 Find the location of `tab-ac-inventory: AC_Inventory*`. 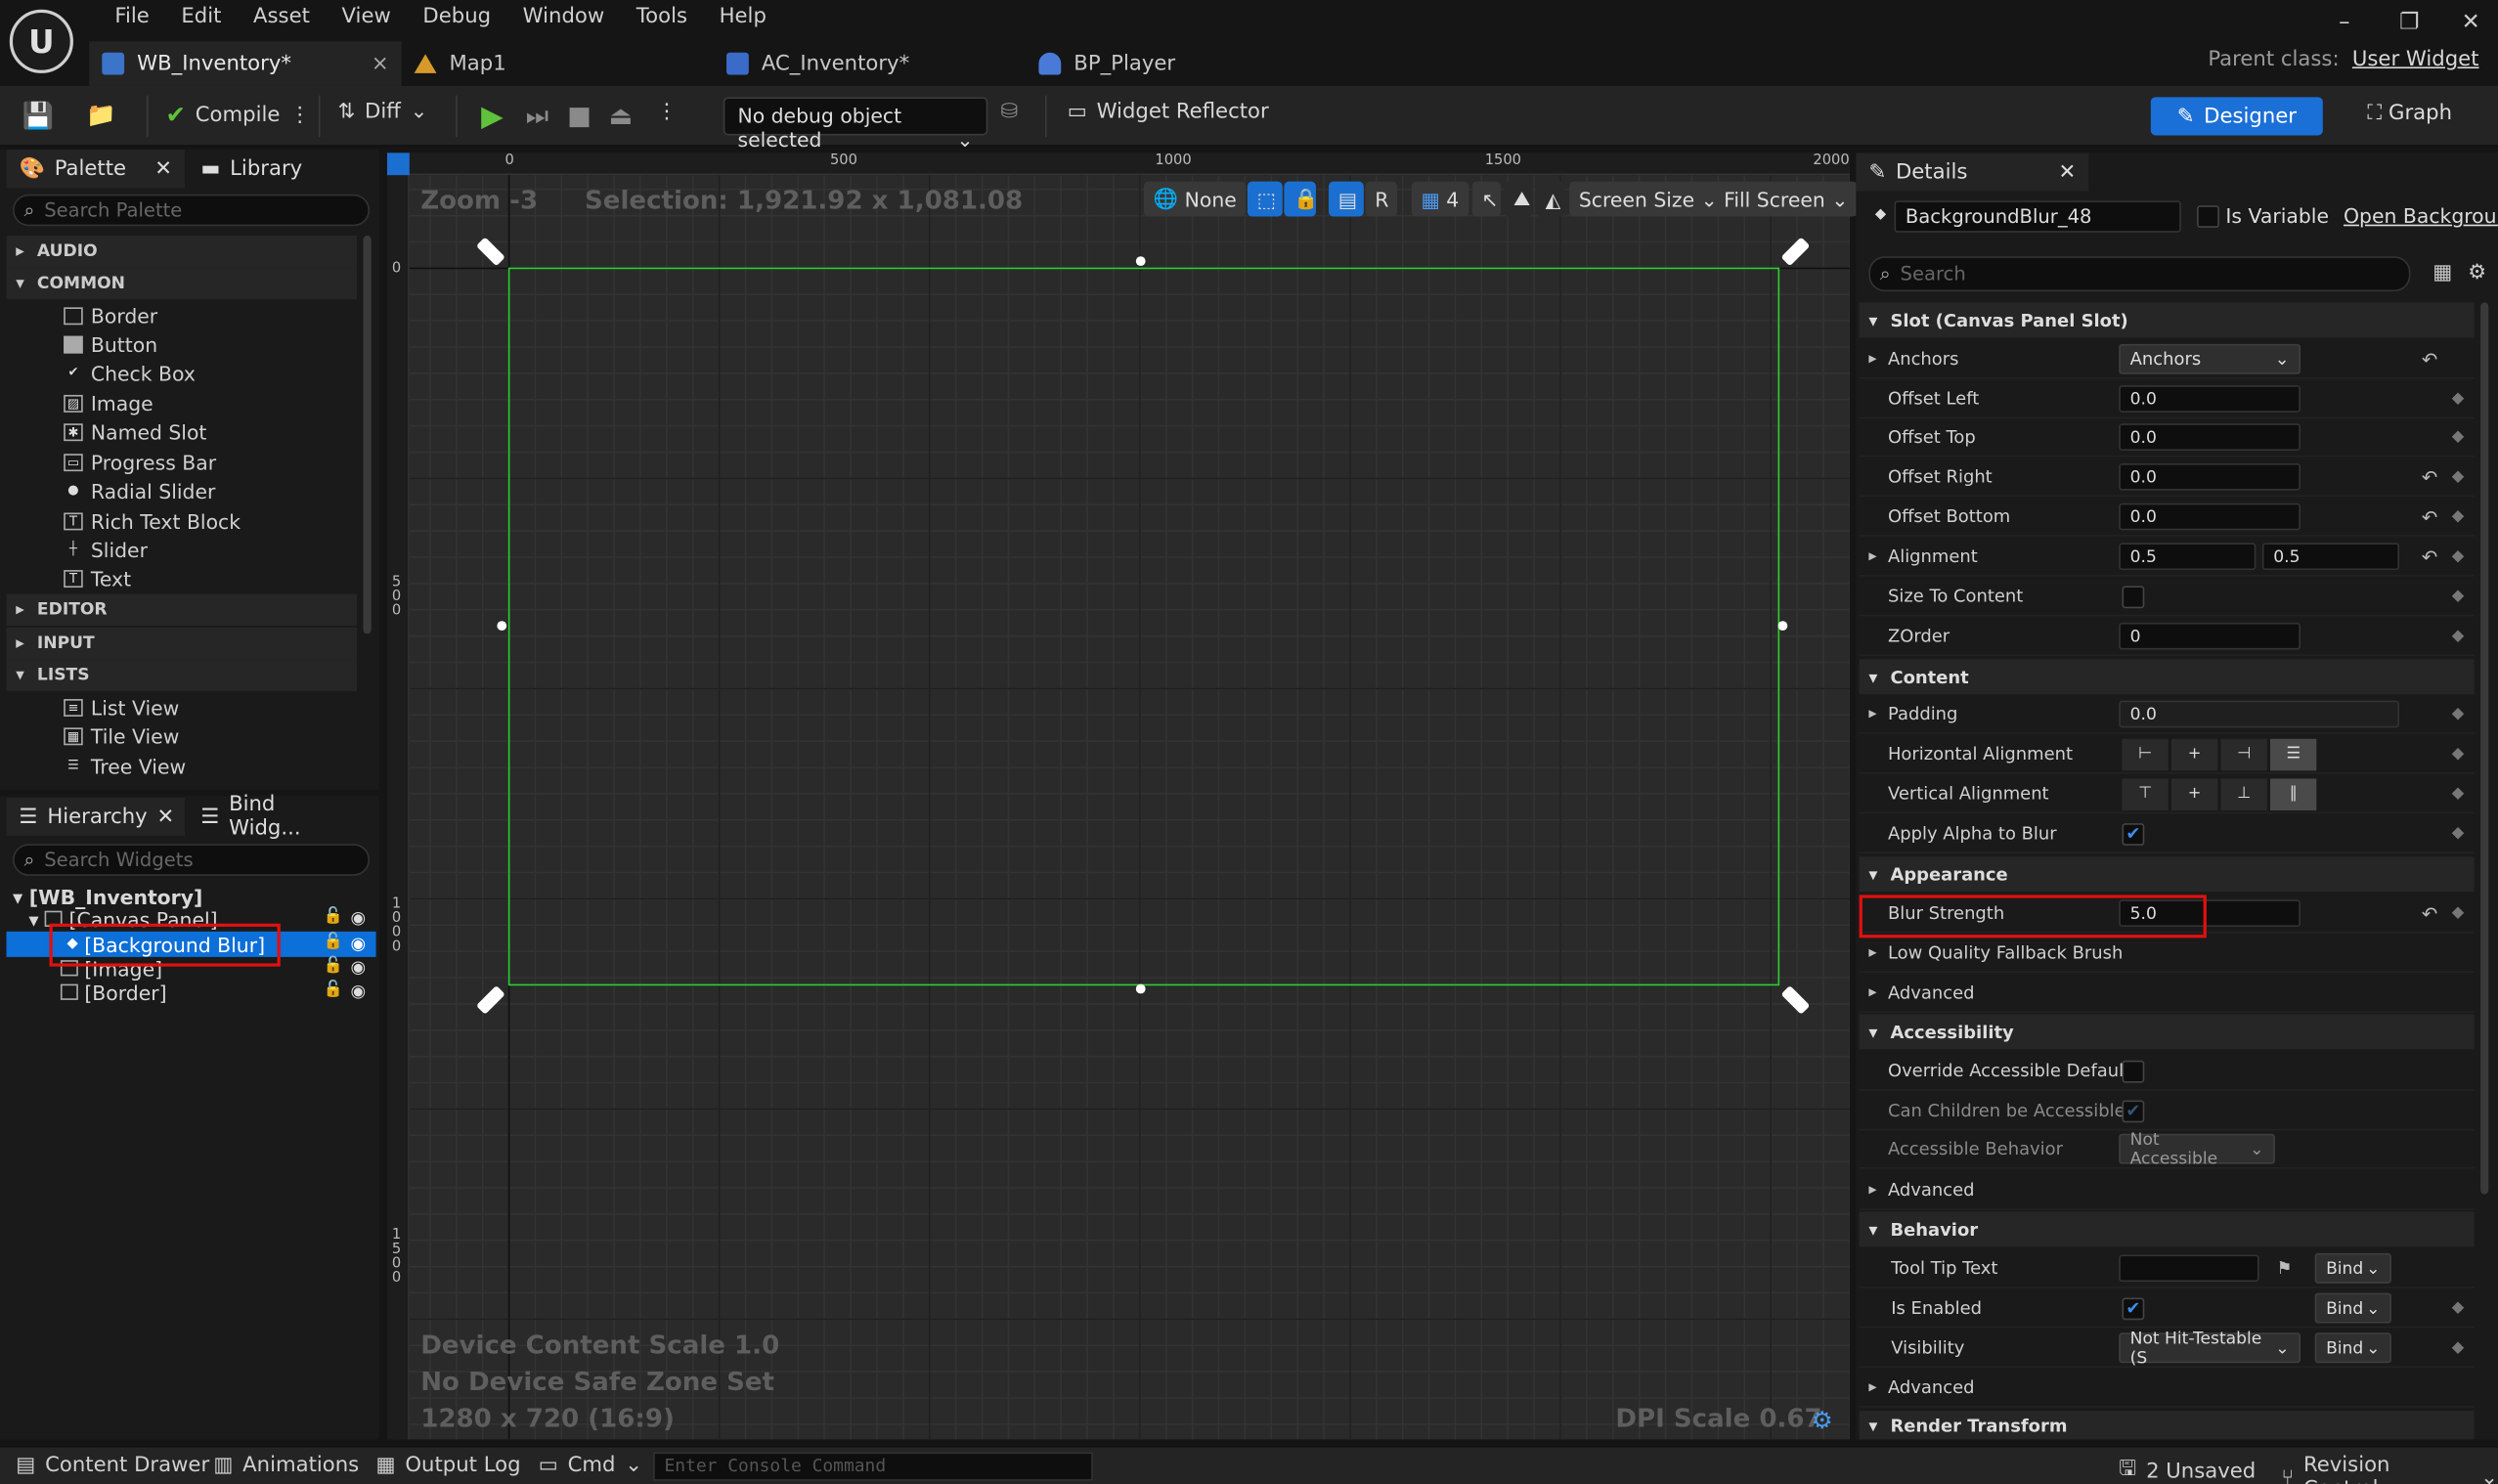

tab-ac-inventory: AC_Inventory* is located at coordinates (870, 64).